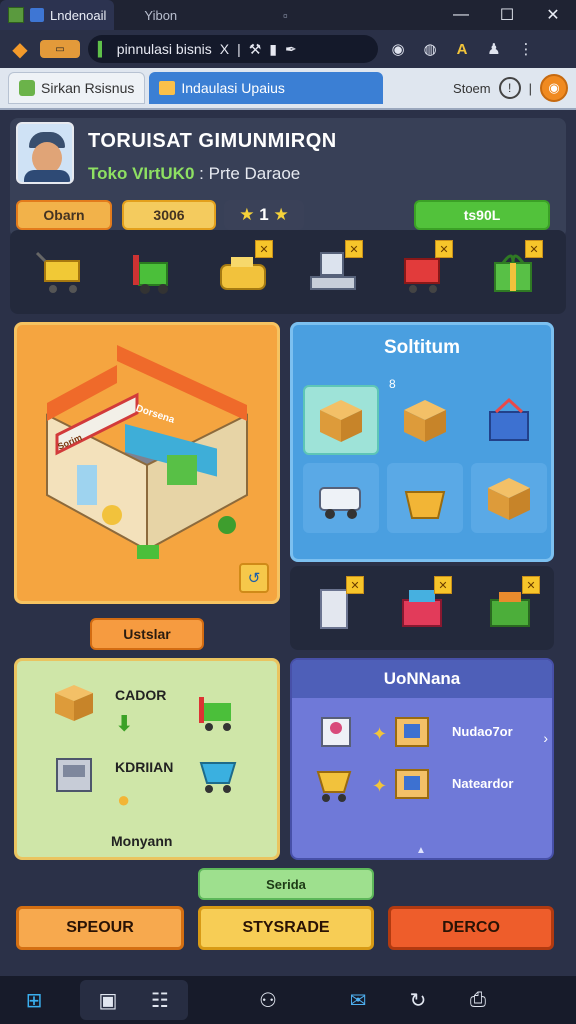  I want to click on forklift-icon, so click(153, 272).